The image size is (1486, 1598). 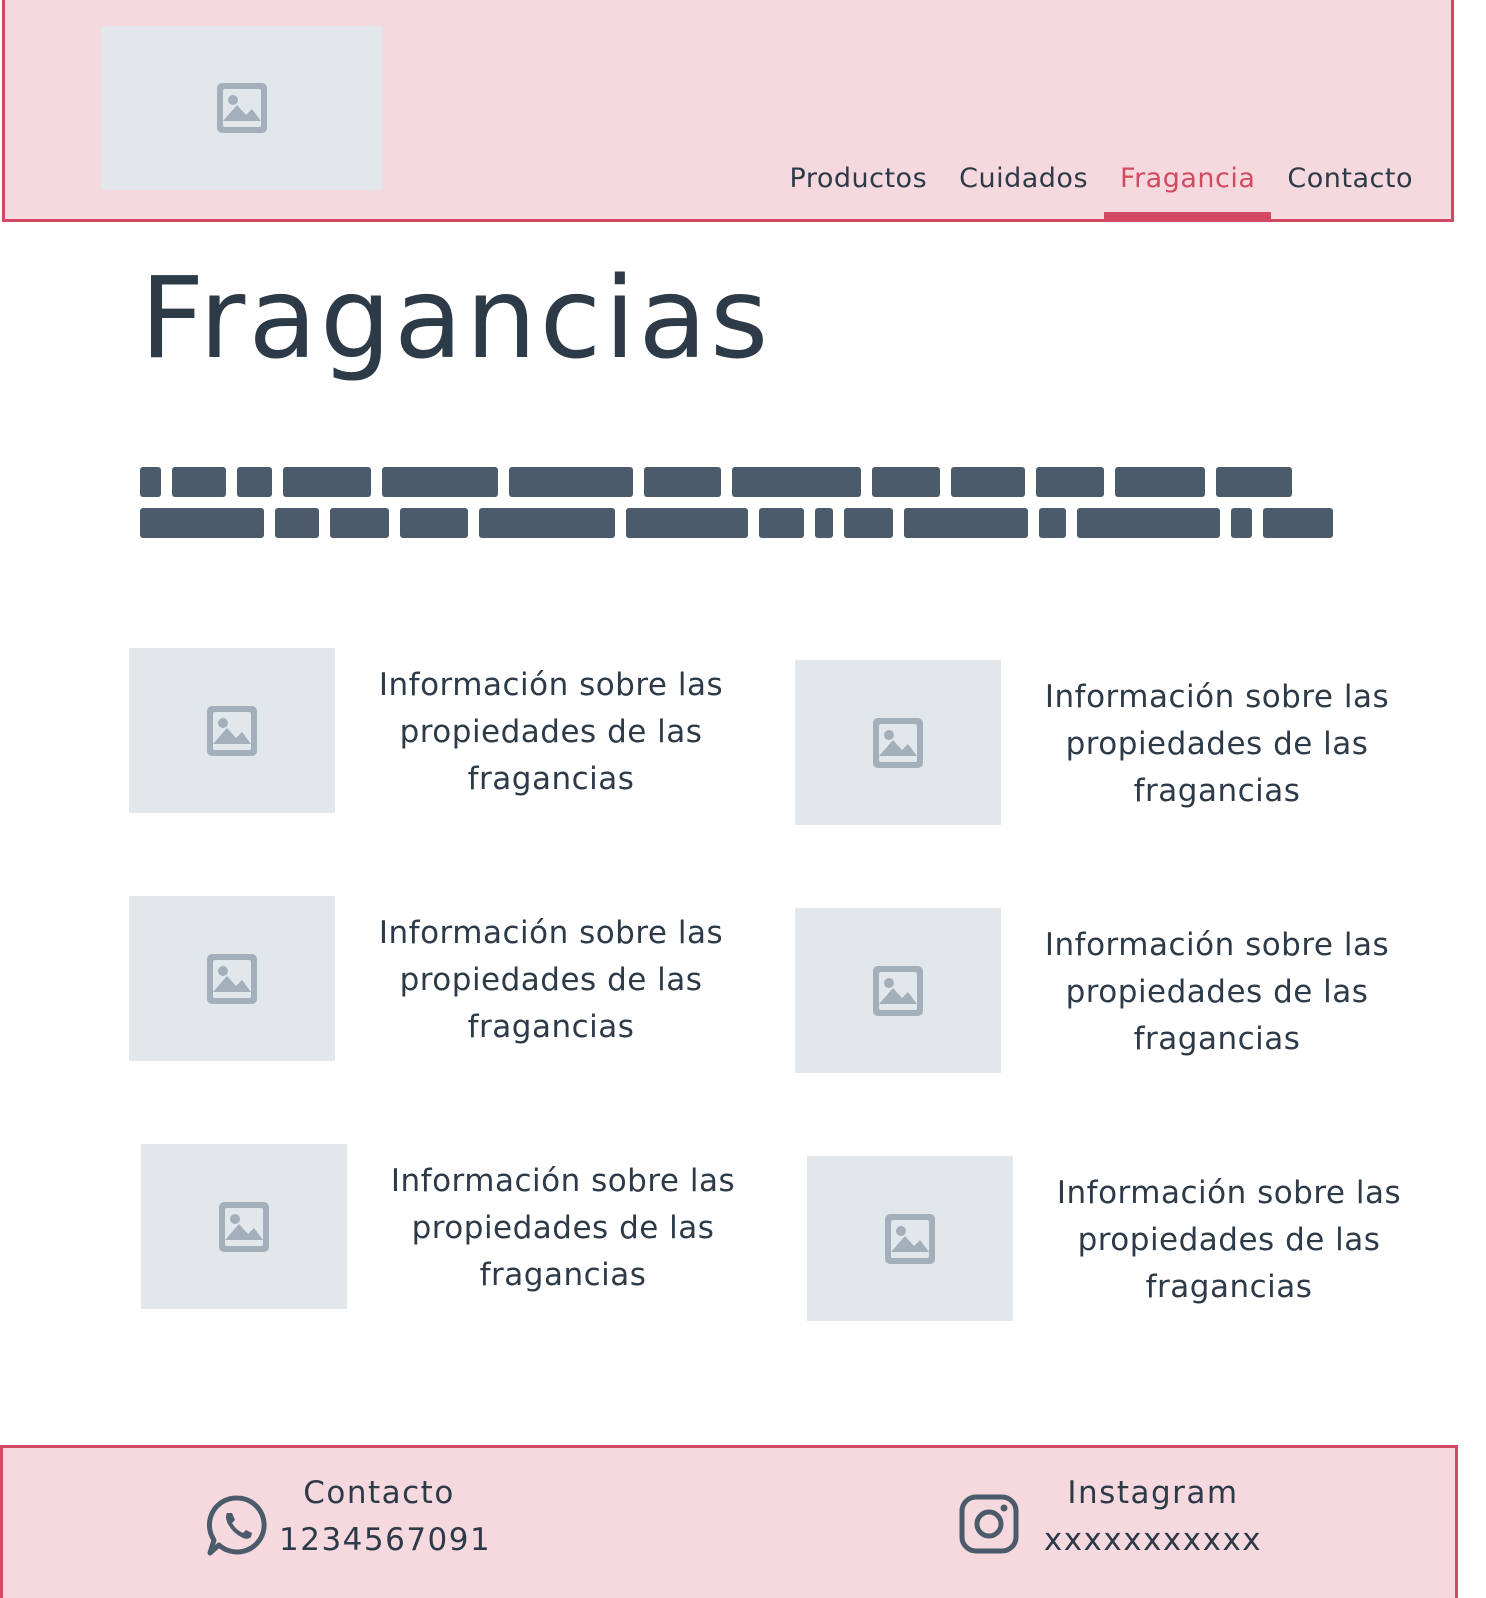 I want to click on logo-placeholder, so click(x=241, y=108).